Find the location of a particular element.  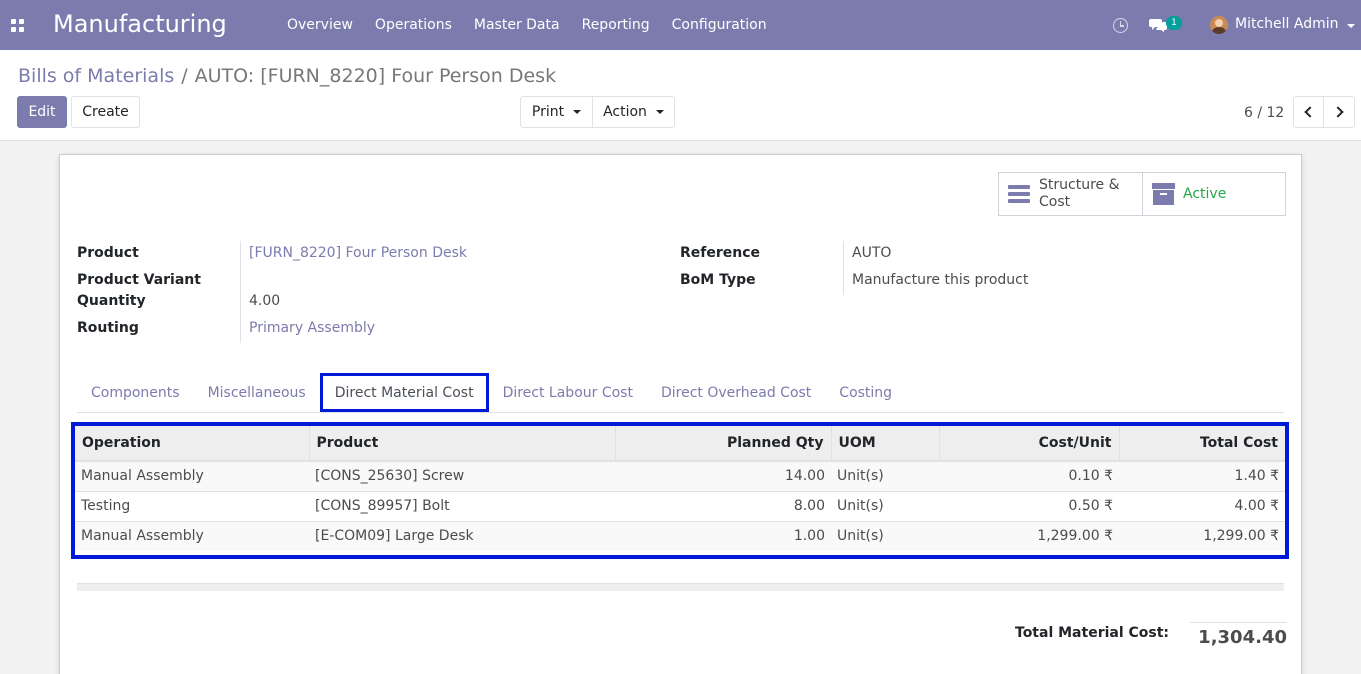

chevron-right-icon is located at coordinates (1337, 112).